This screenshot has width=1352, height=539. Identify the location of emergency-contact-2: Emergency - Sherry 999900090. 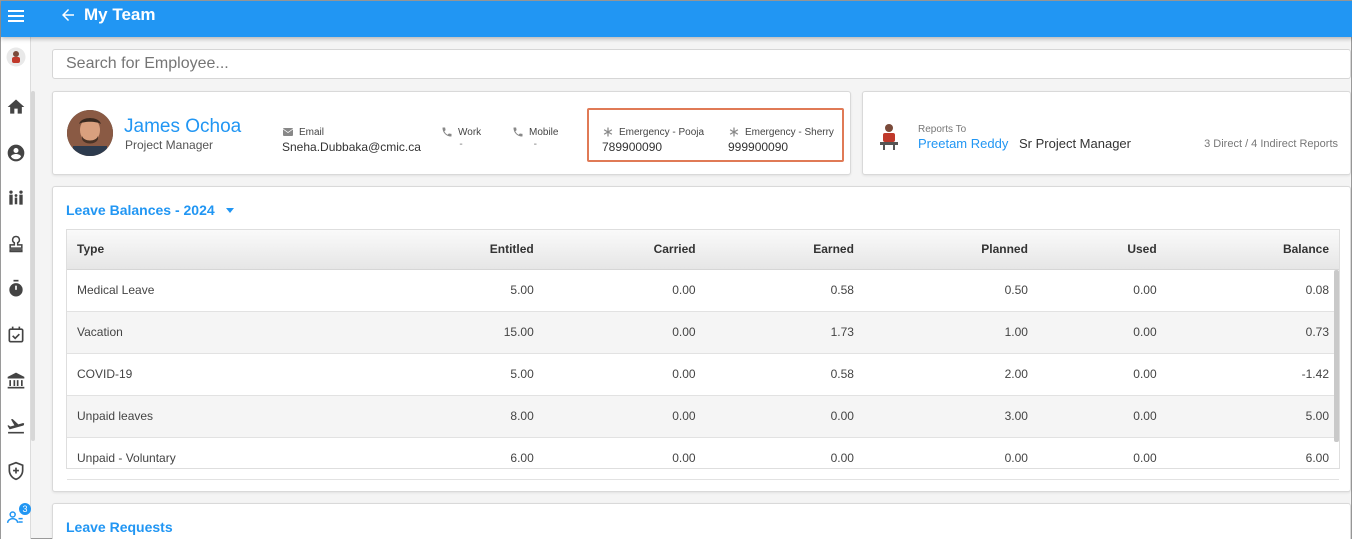
(781, 140).